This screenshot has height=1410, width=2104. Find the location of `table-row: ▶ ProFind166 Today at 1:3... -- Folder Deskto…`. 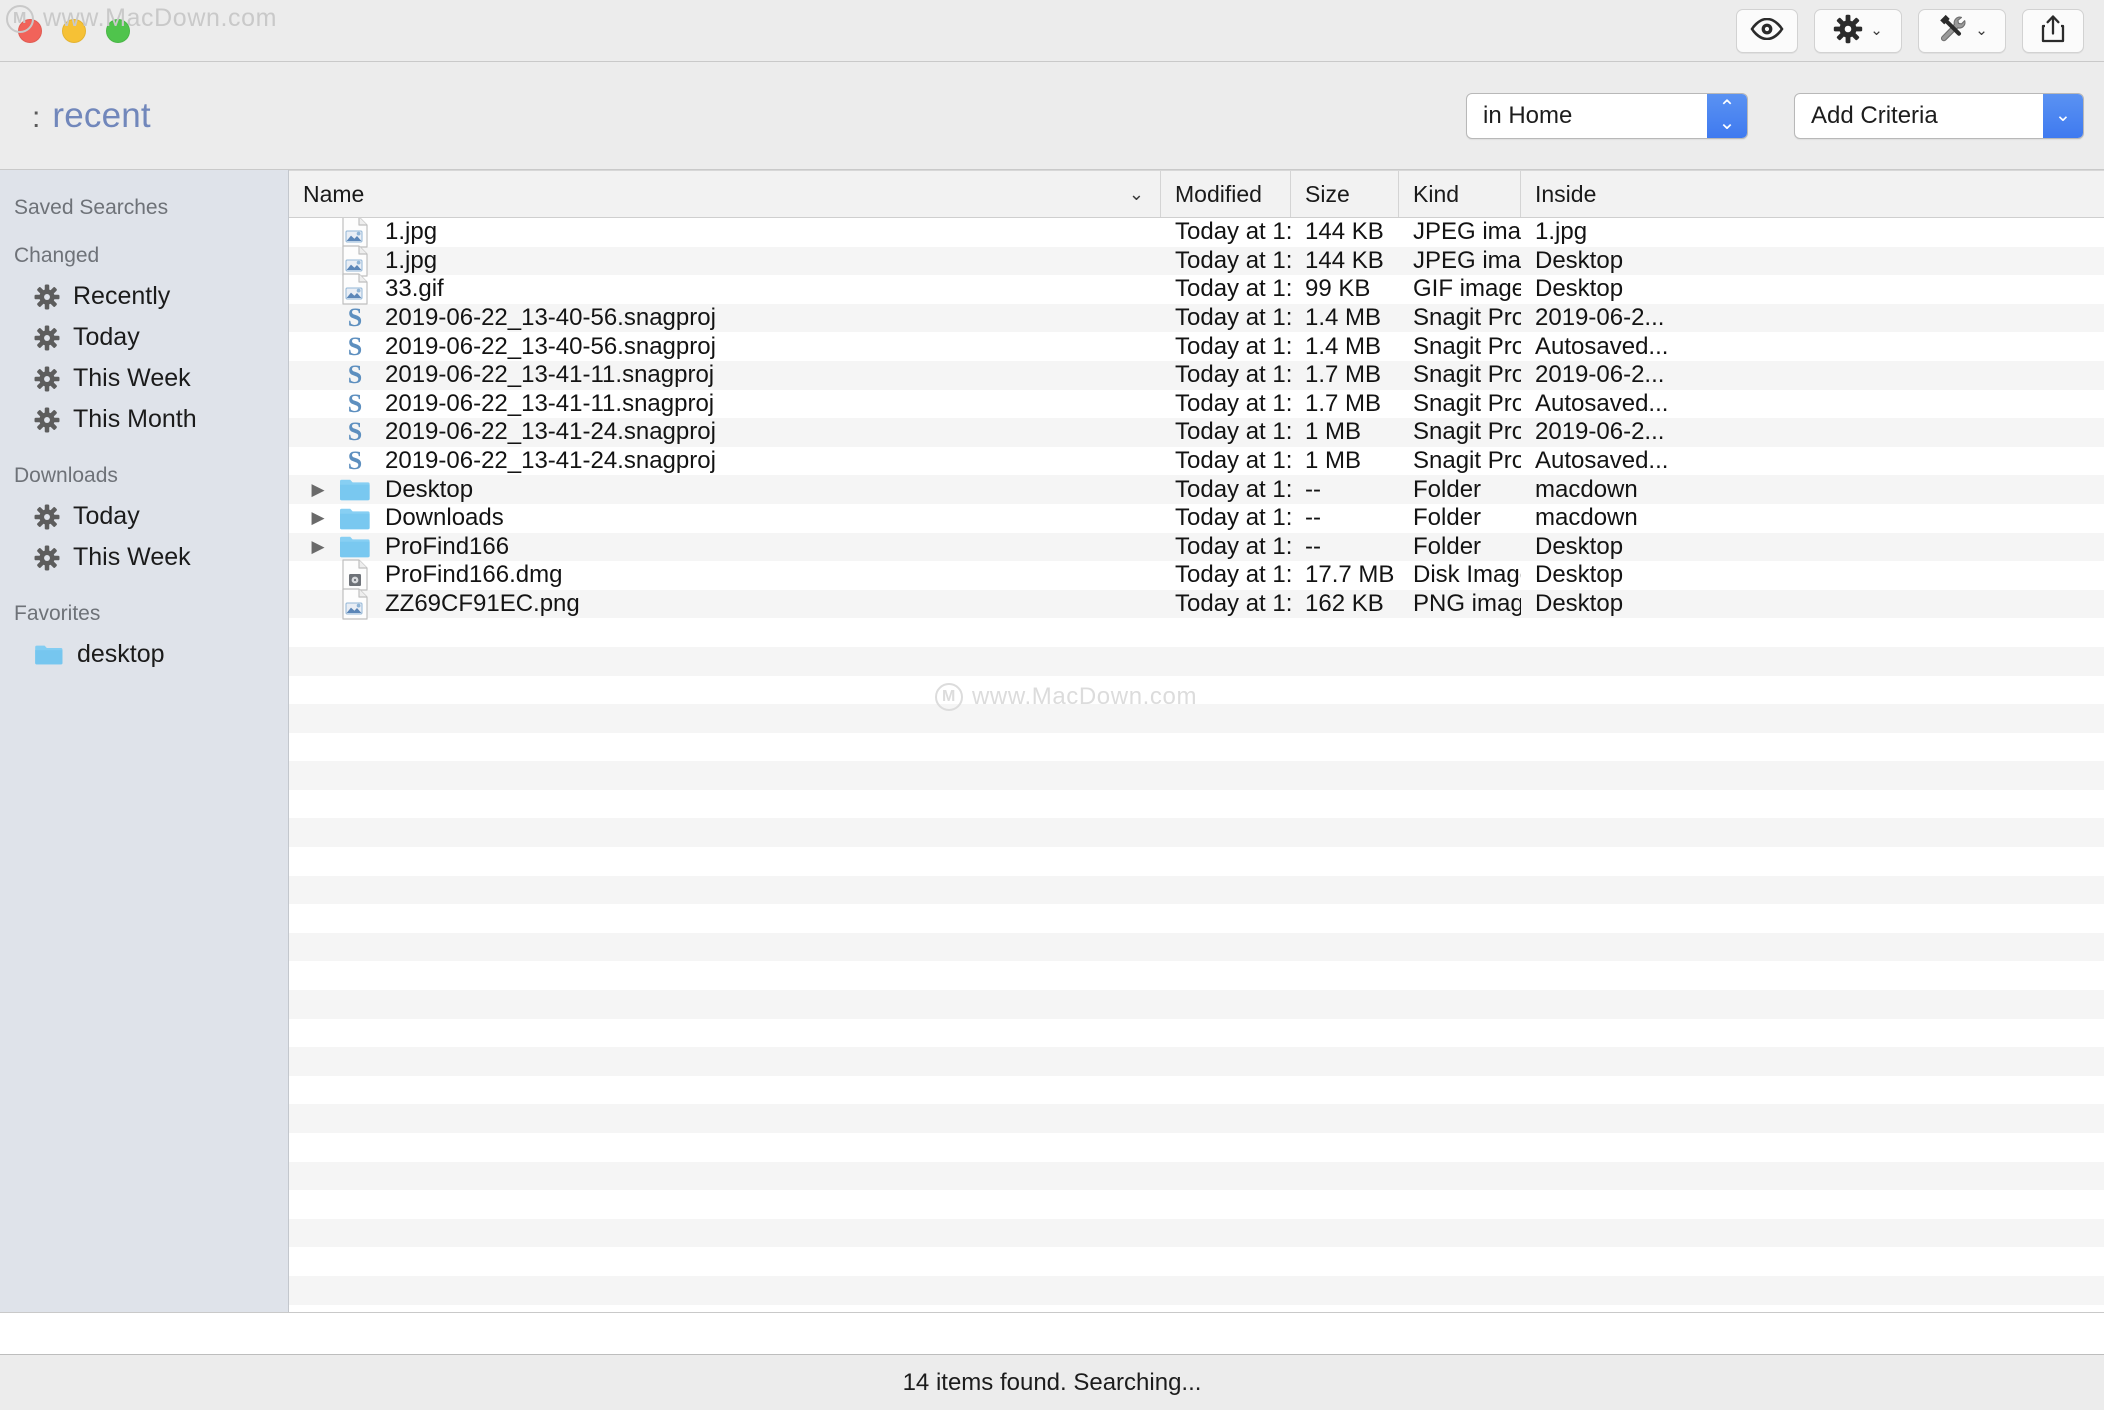

table-row: ▶ ProFind166 Today at 1:3... -- Folder Deskto… is located at coordinates (1196, 547).